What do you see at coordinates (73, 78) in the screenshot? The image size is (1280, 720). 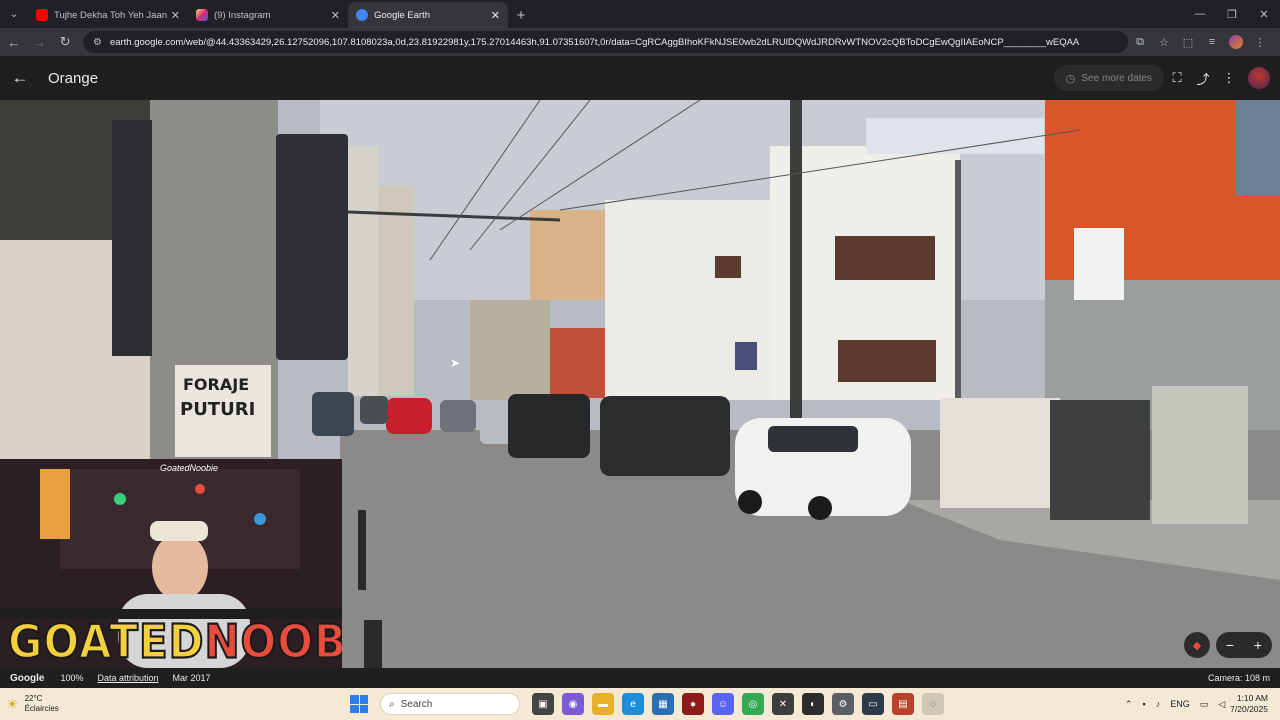 I see `page-title: Orange` at bounding box center [73, 78].